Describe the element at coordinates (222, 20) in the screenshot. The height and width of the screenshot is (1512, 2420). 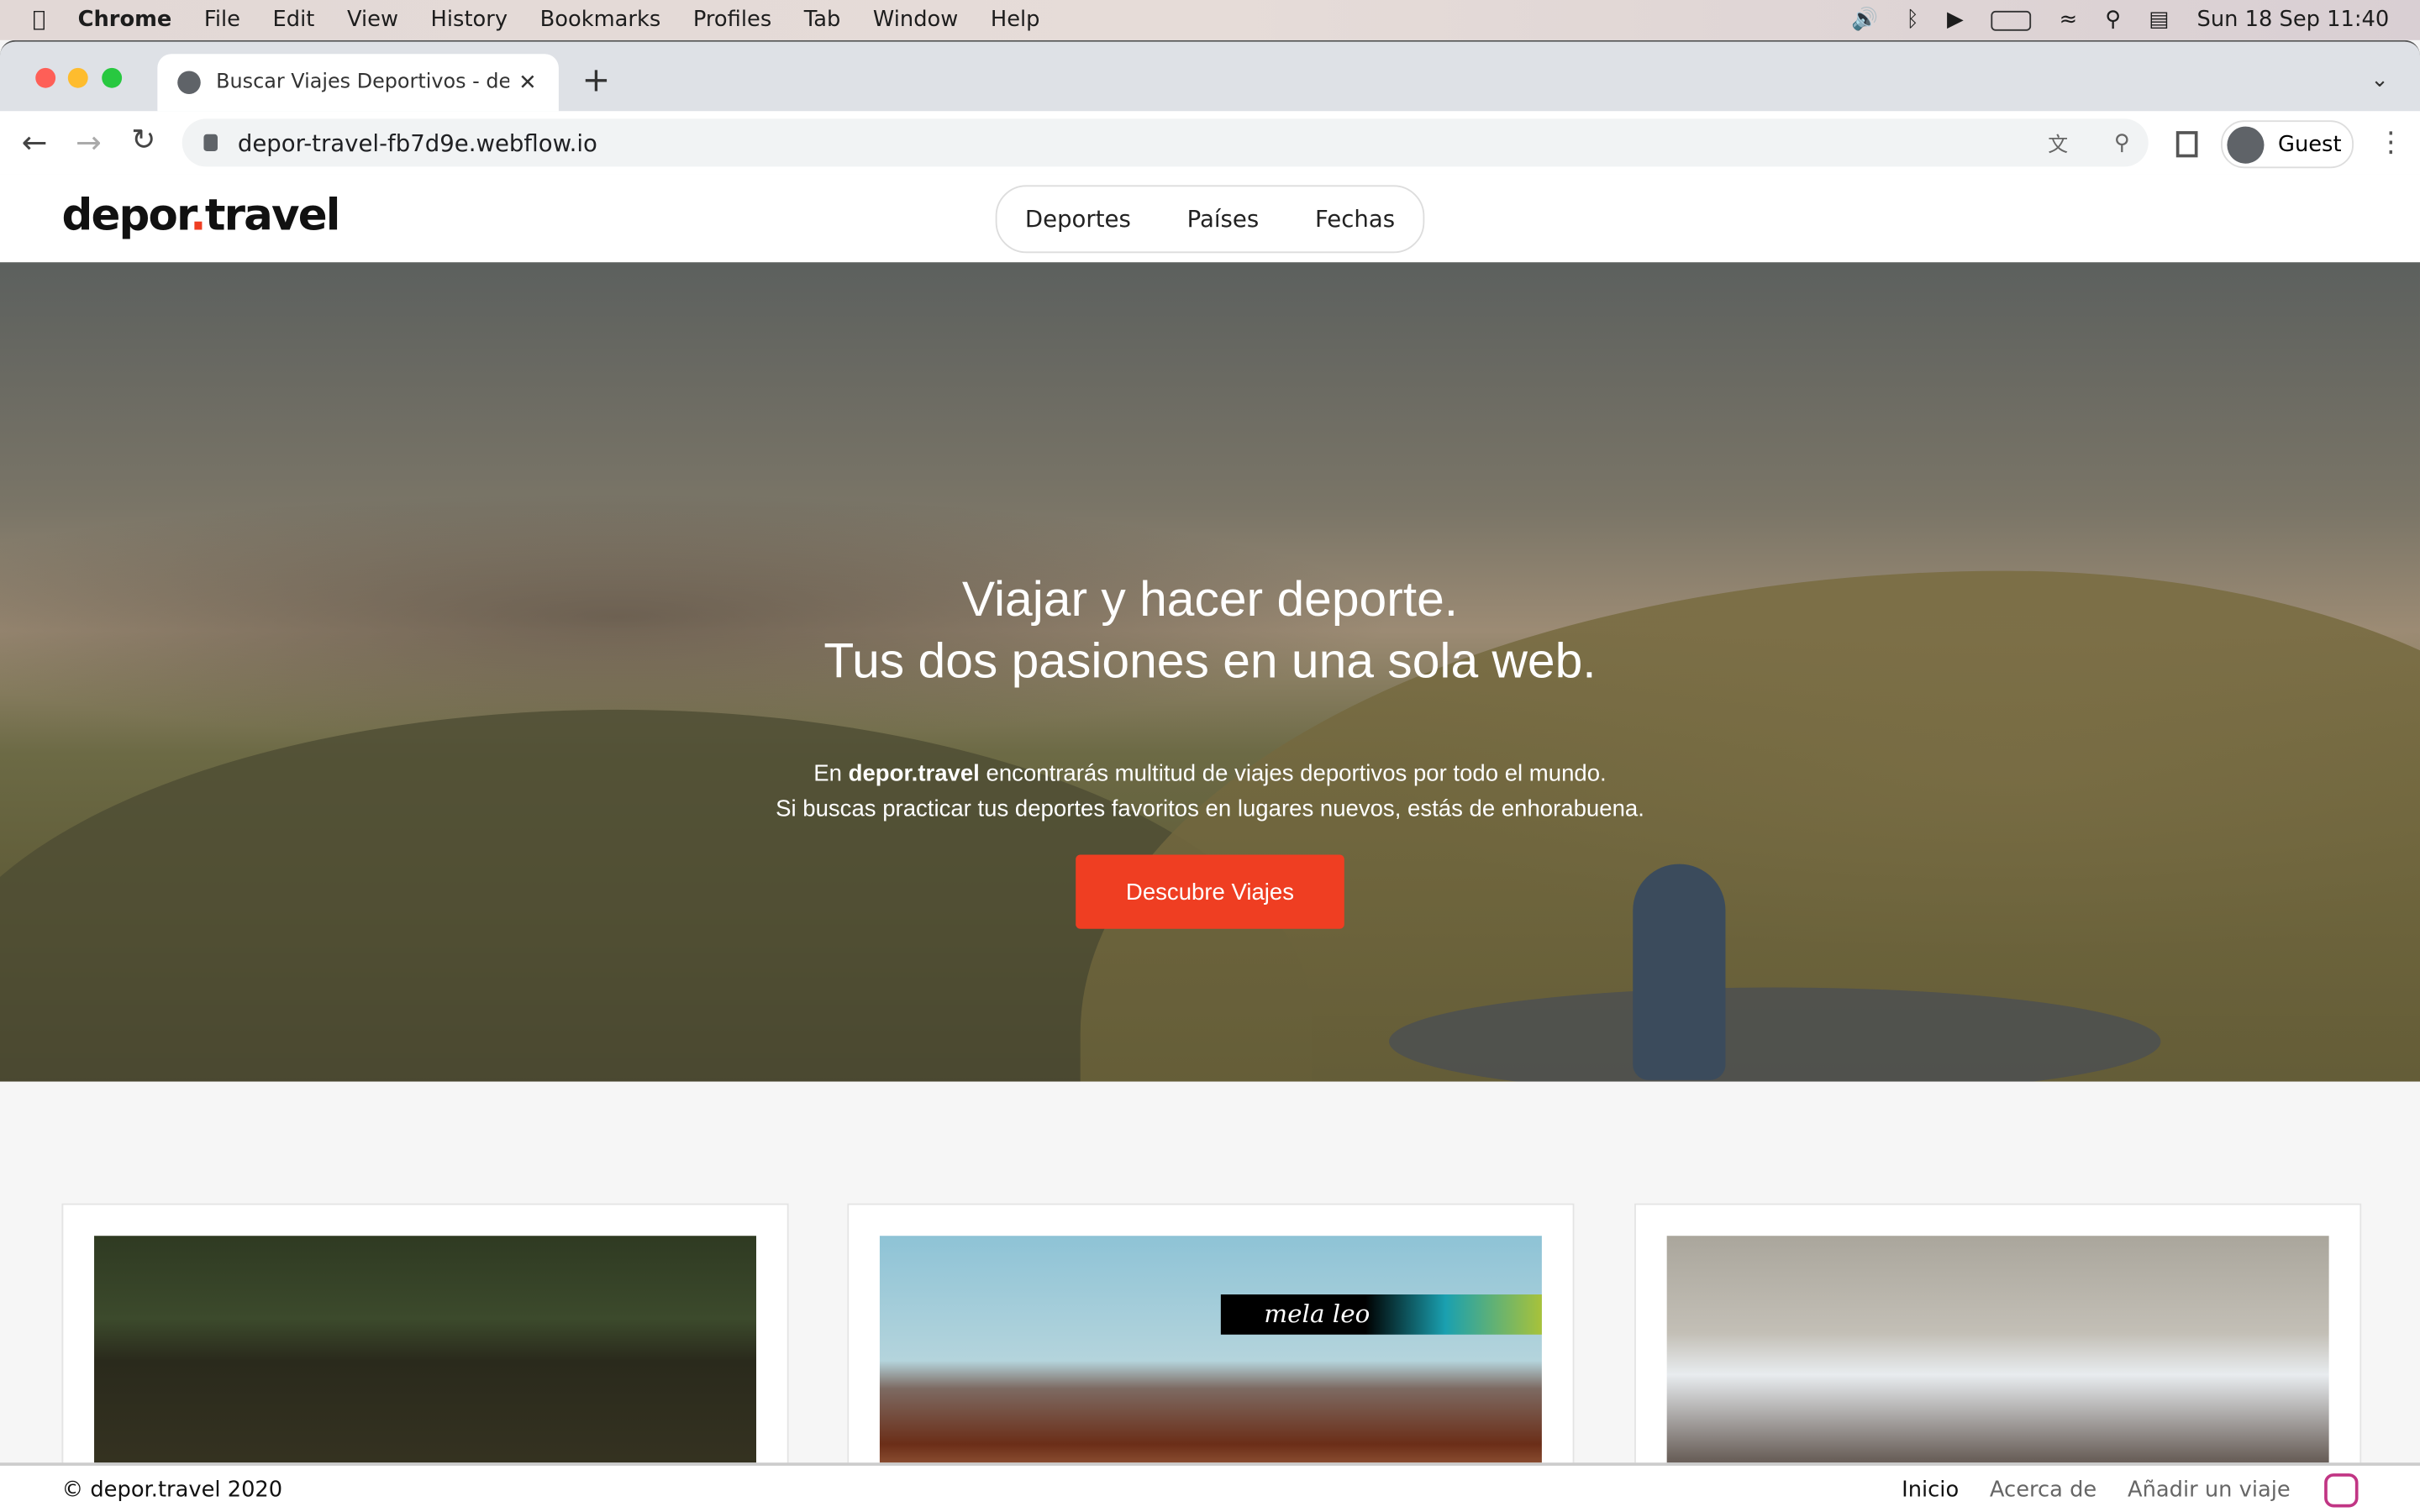
I see `menu-file: File` at that location.